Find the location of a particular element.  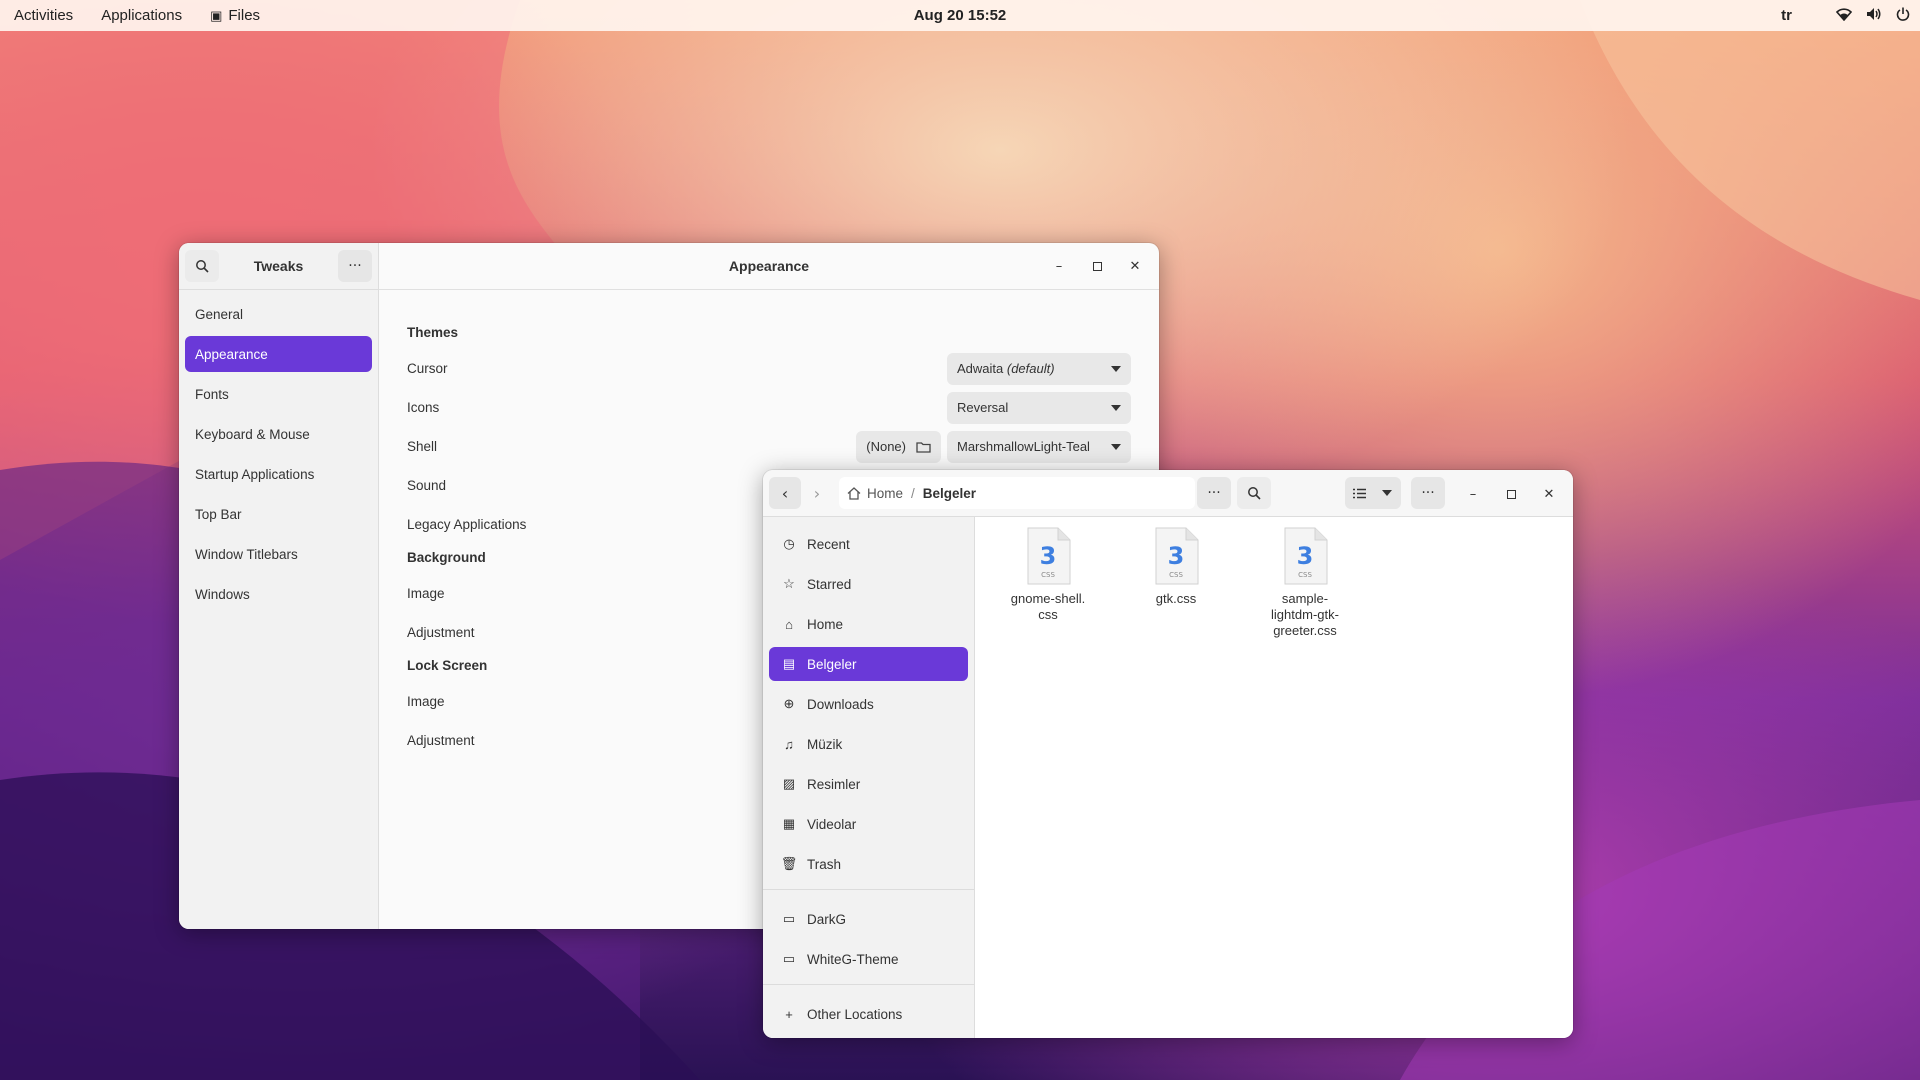

place-downloads: ⊕ Downloads is located at coordinates (868, 704).